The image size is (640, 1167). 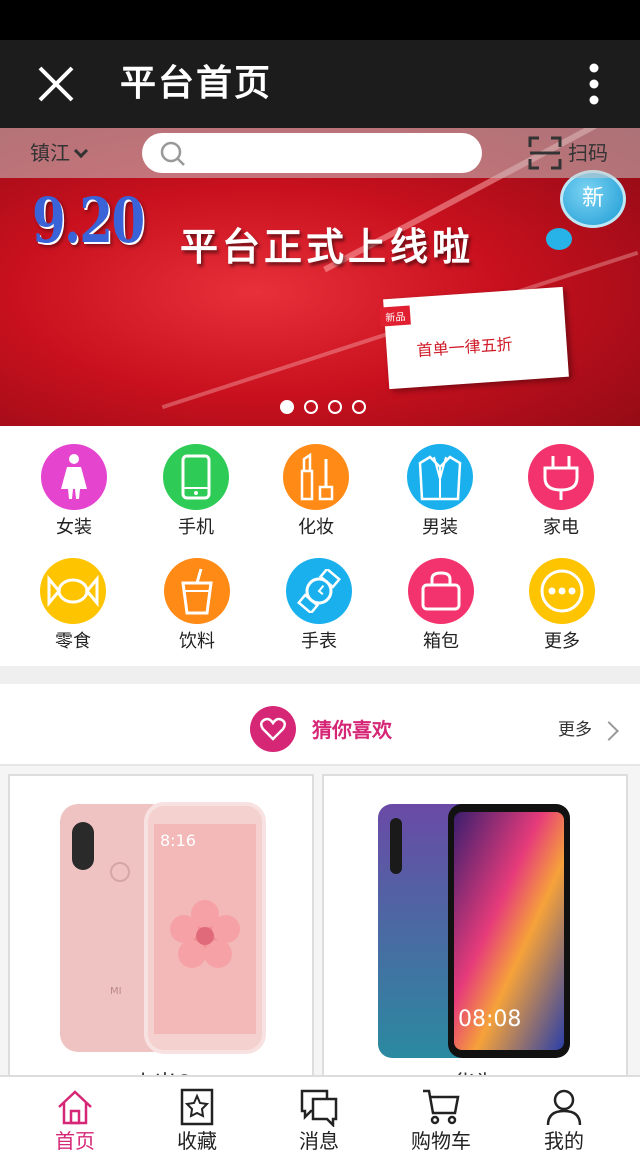 I want to click on guess-you-like-header: 猜你喜欢 更多, so click(x=320, y=725).